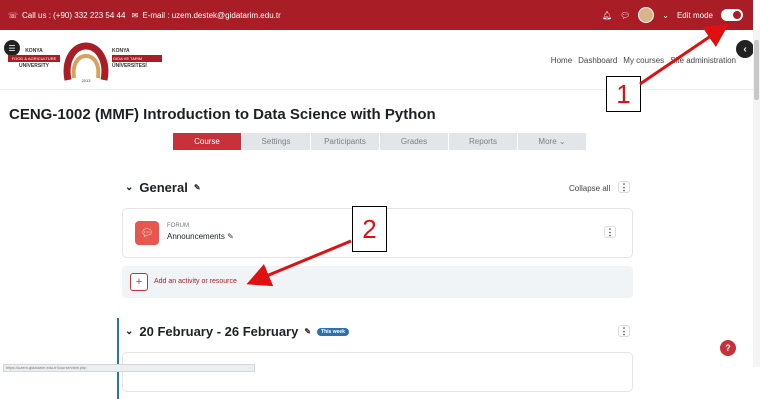  Describe the element at coordinates (345, 141) in the screenshot. I see `tab-participants: Participants` at that location.